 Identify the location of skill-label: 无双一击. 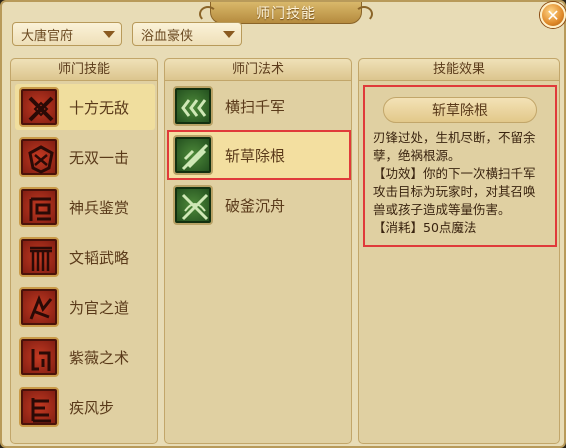
(99, 157).